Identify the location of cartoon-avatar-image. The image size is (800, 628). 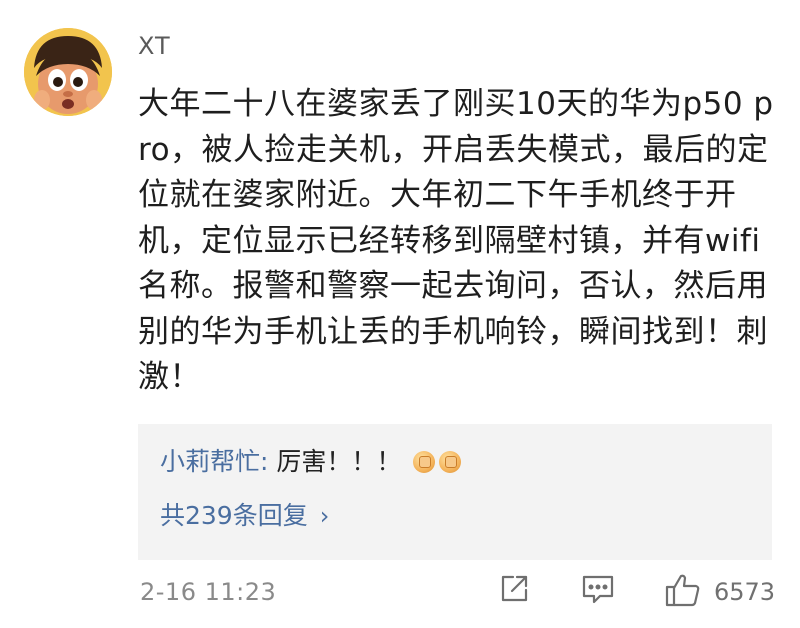
(68, 72).